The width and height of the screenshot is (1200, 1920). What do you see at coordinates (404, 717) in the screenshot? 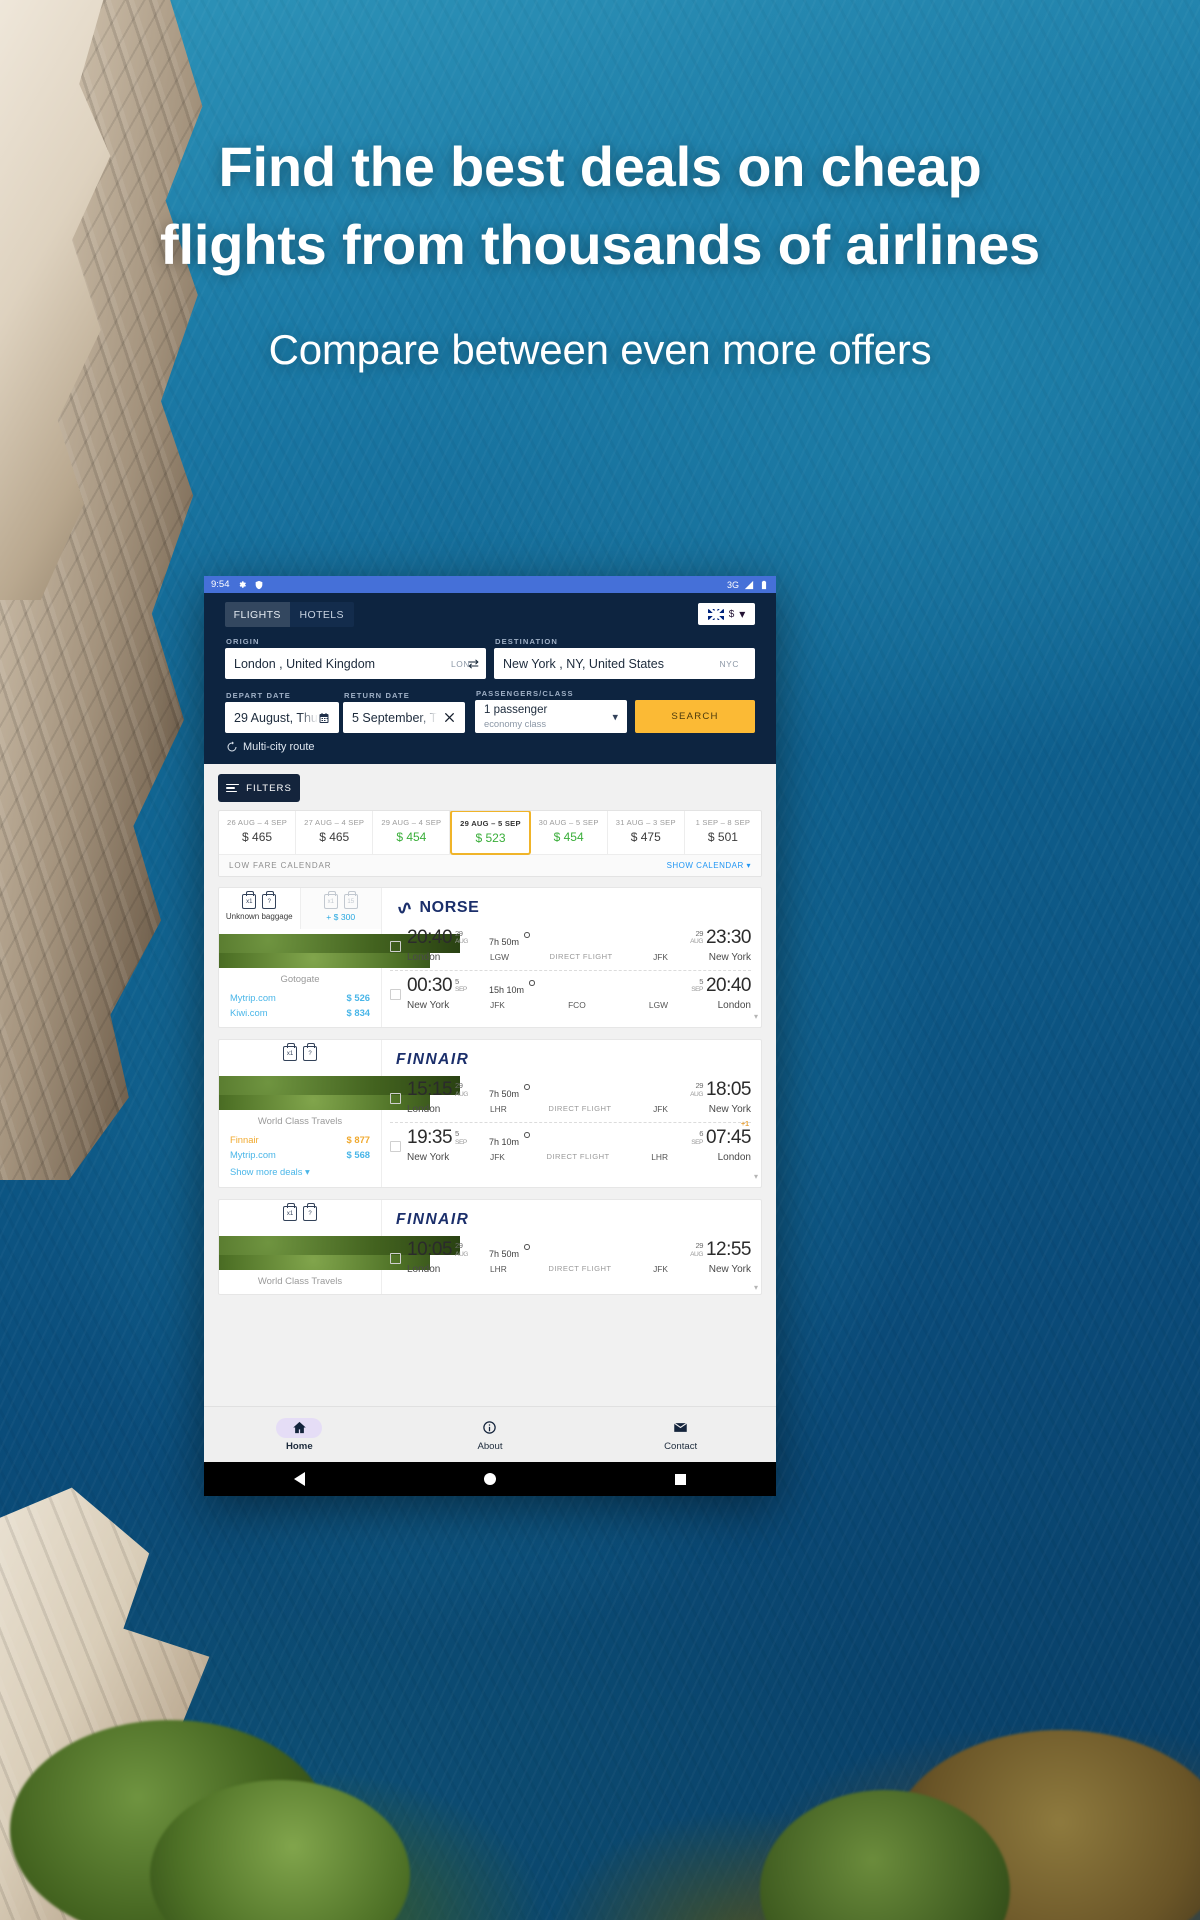
I see `return-date-field: 5 September, T` at bounding box center [404, 717].